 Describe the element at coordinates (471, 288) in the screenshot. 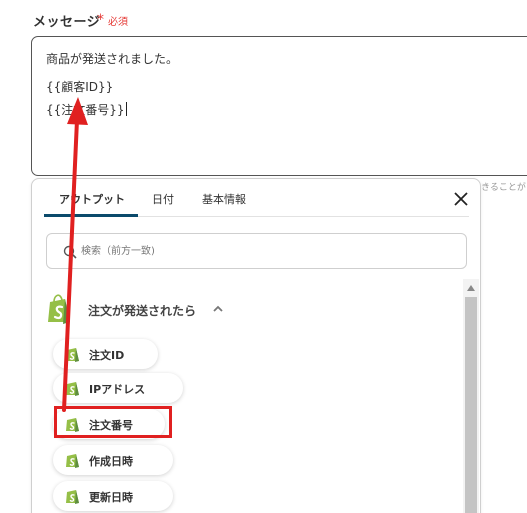

I see `scroll-up-arrow-icon` at that location.